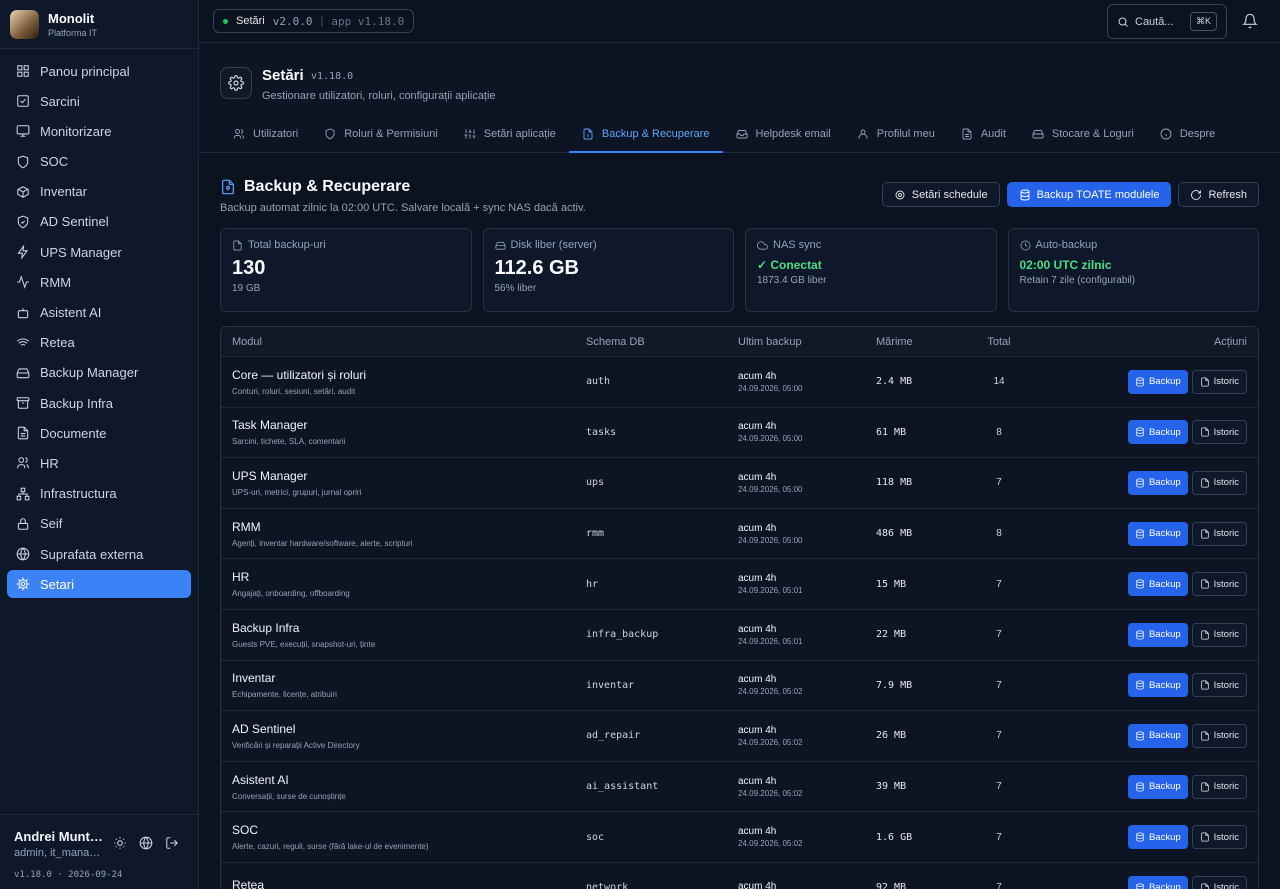 This screenshot has height=889, width=1280. What do you see at coordinates (246, 288) in the screenshot?
I see `stat-sub: 19 GB` at bounding box center [246, 288].